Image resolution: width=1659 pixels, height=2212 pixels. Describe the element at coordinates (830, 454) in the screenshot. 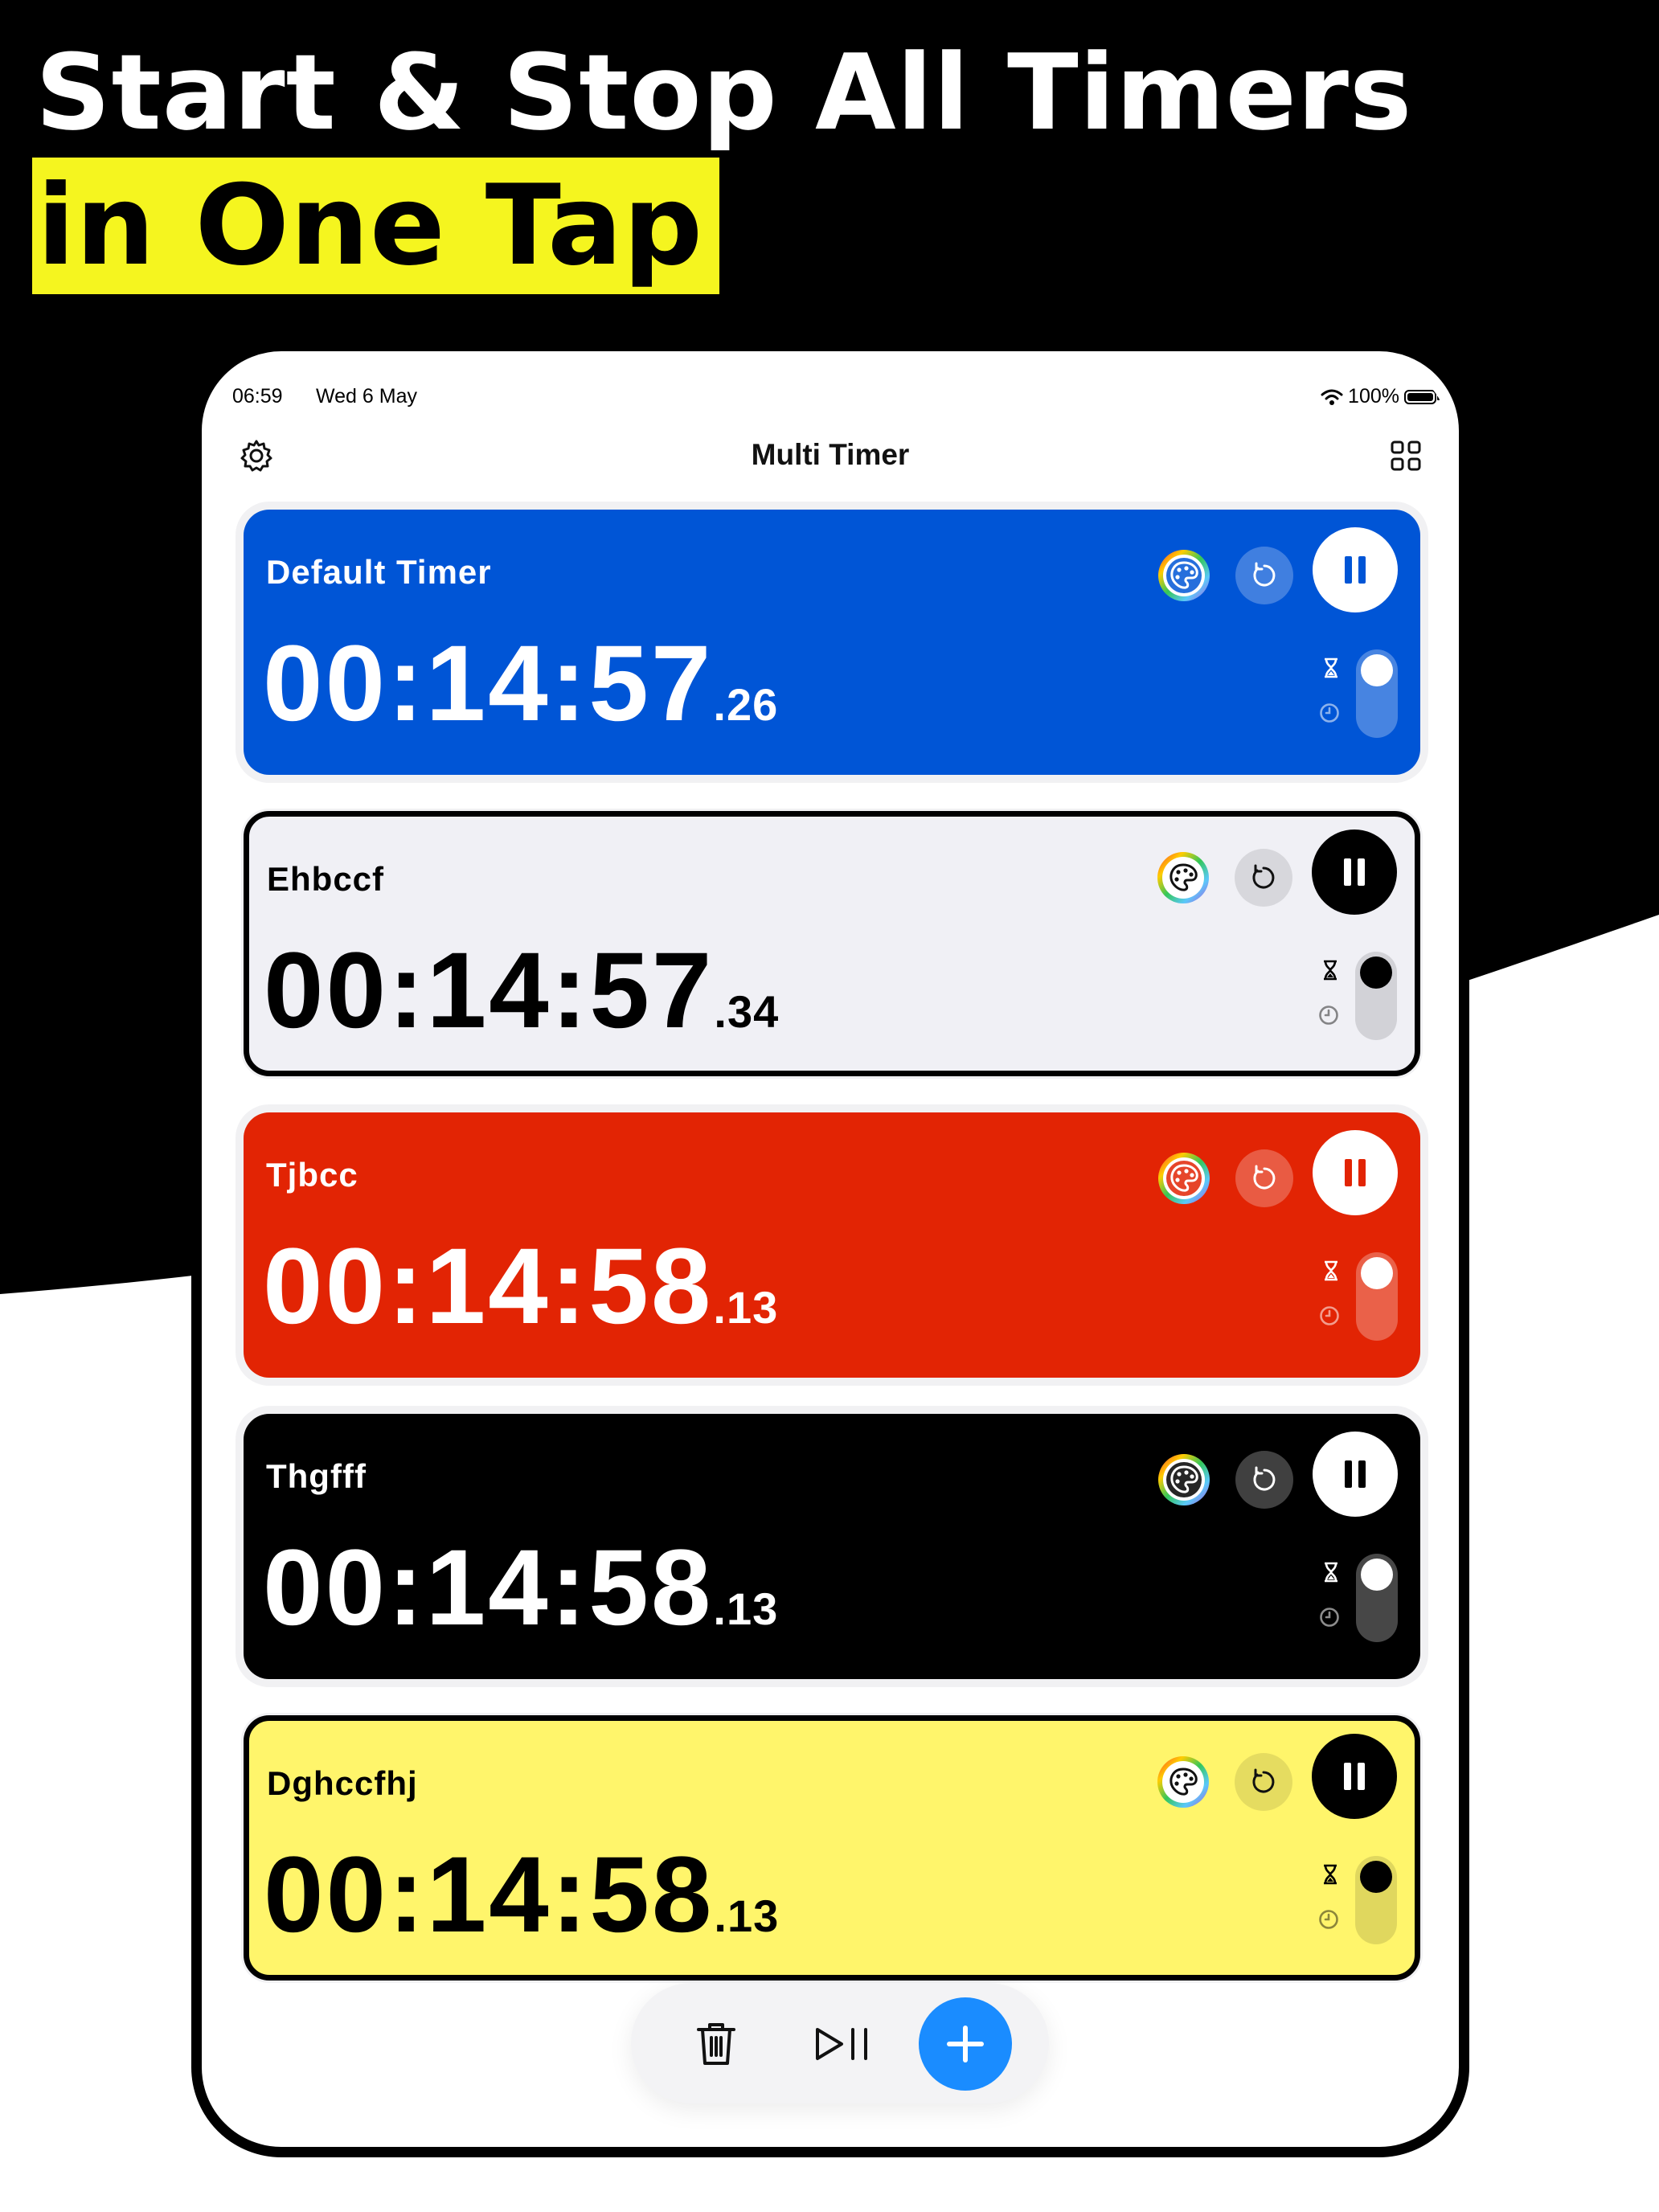

I see `page-title: Multi Timer` at that location.